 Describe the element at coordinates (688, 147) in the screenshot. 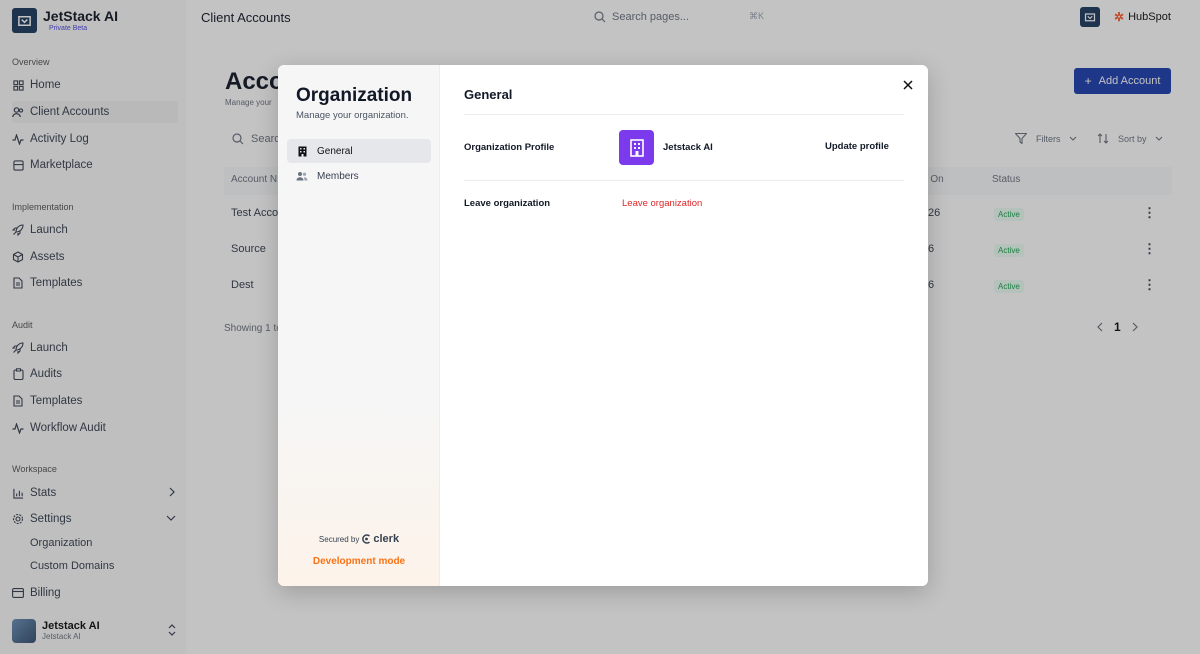

I see `organization-name: Jetstack AI` at that location.